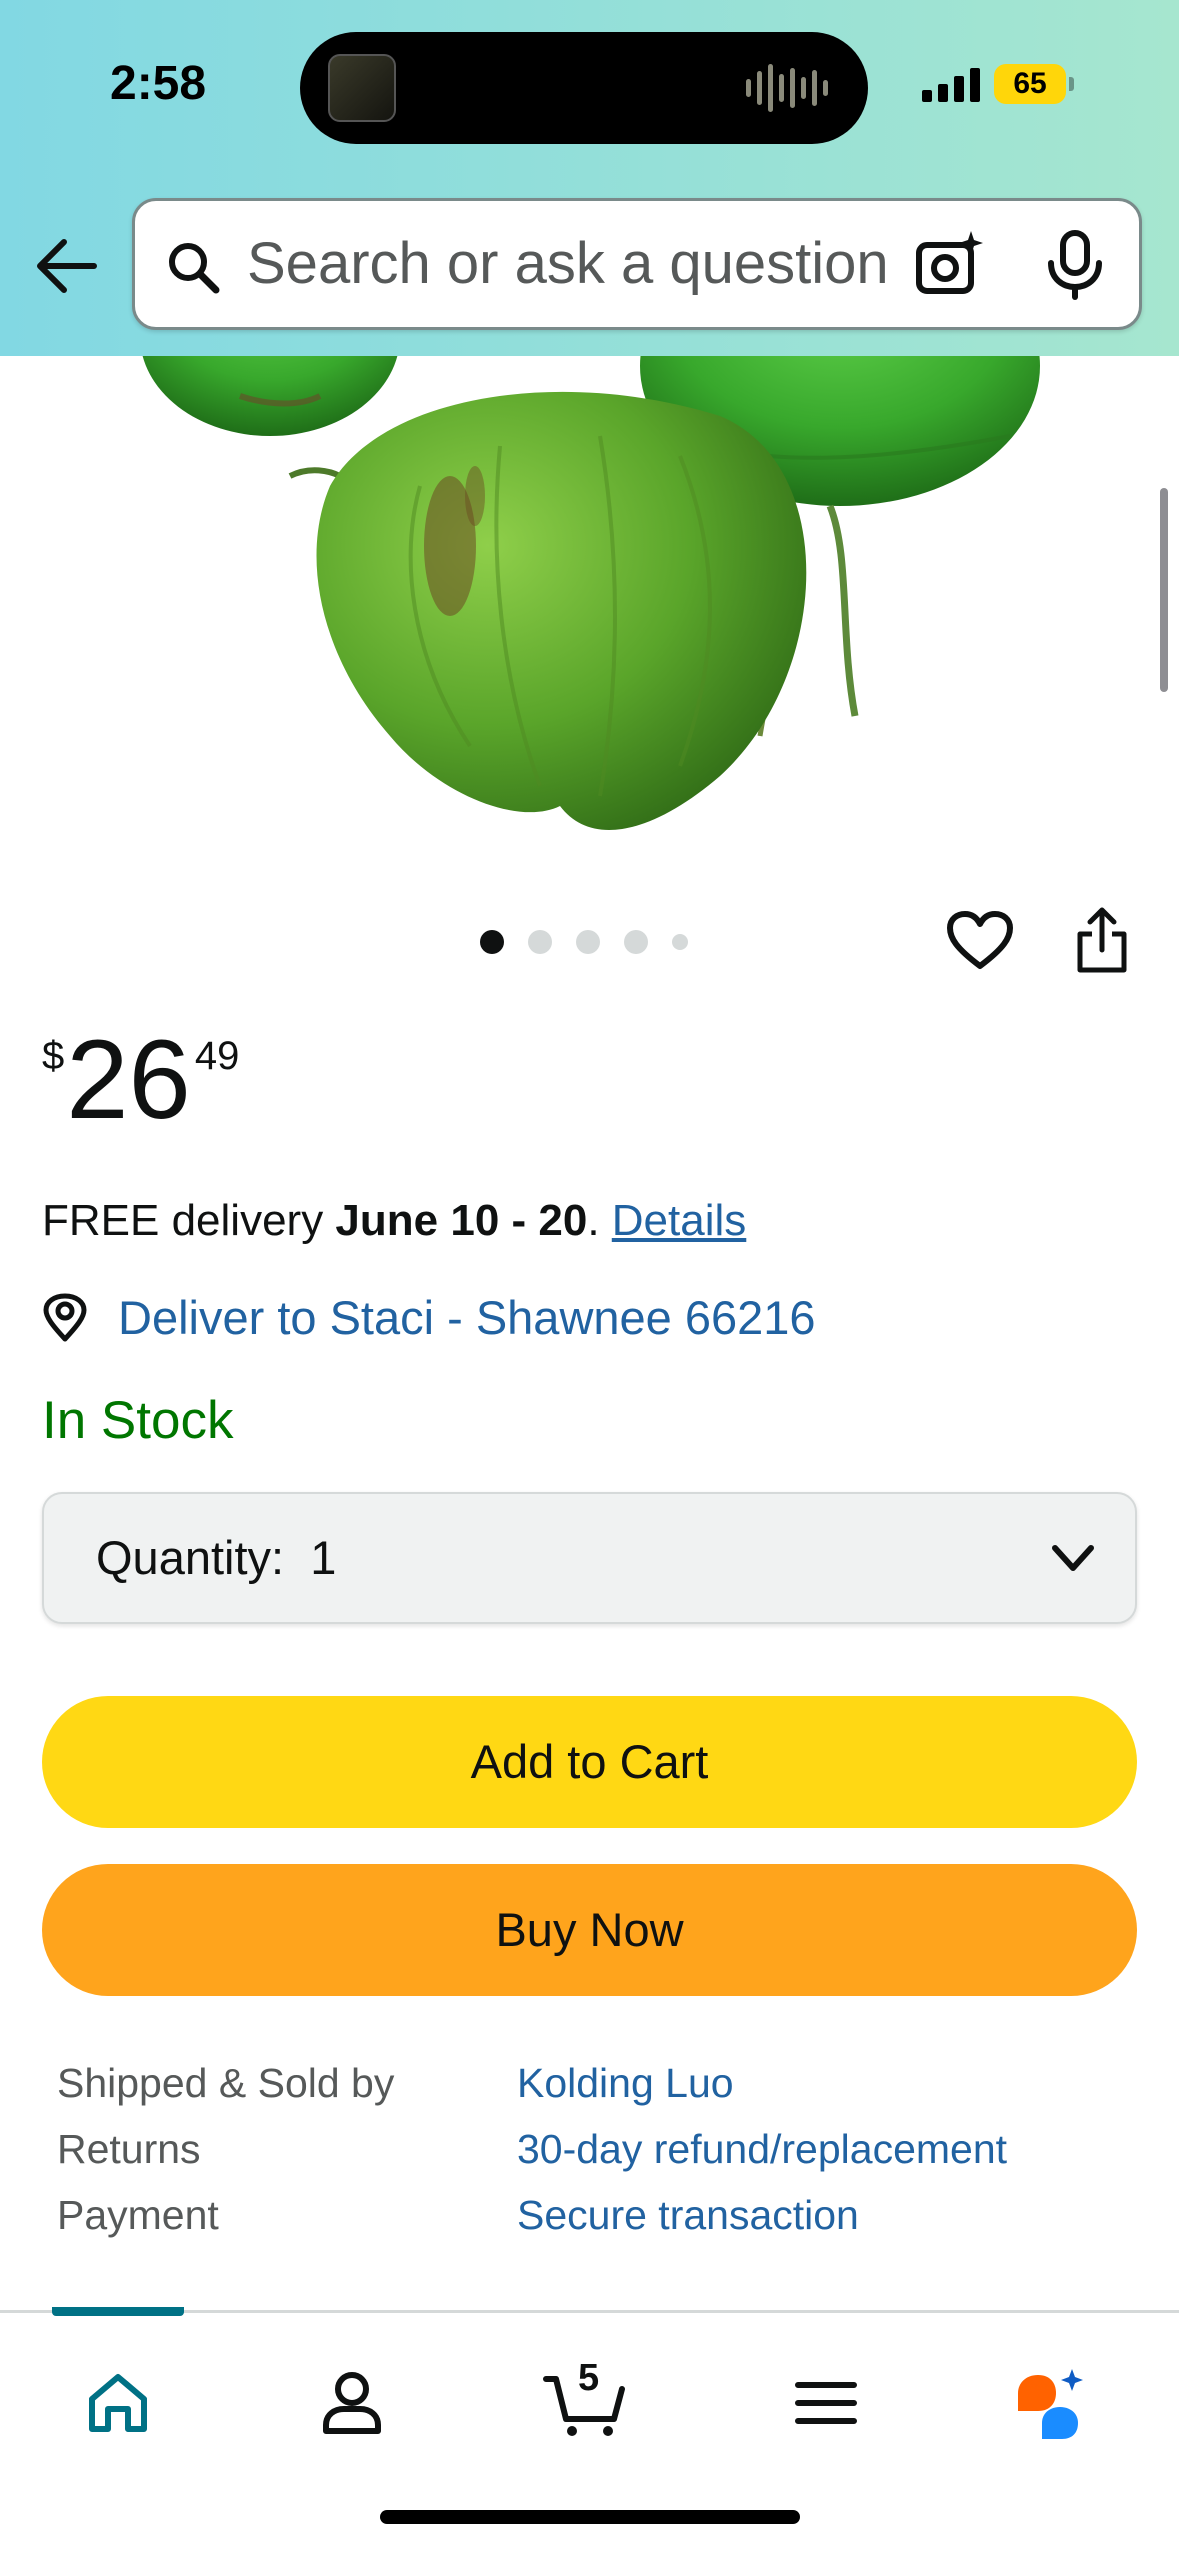 The width and height of the screenshot is (1179, 2556). I want to click on price-fraction: 49, so click(217, 1056).